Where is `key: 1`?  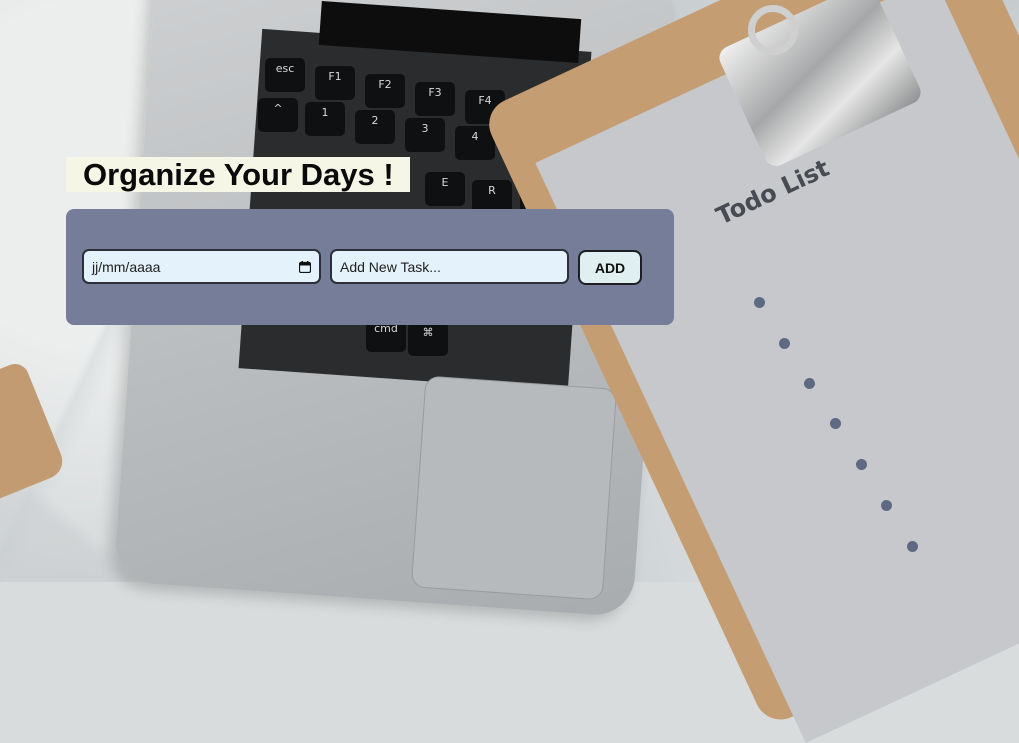
key: 1 is located at coordinates (325, 119).